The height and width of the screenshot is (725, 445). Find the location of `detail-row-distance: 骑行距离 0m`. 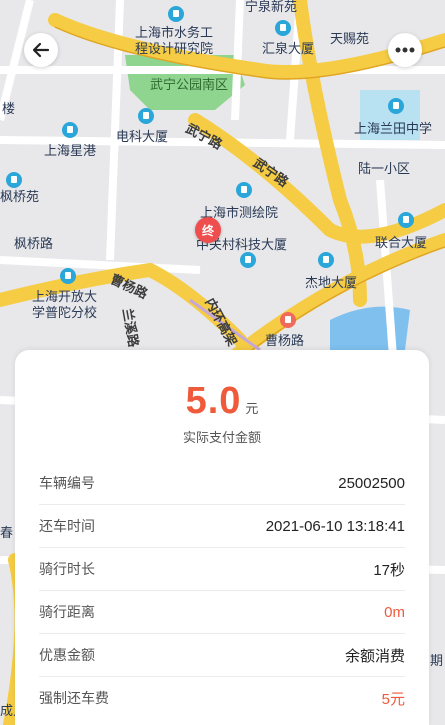

detail-row-distance: 骑行距离 0m is located at coordinates (222, 612).